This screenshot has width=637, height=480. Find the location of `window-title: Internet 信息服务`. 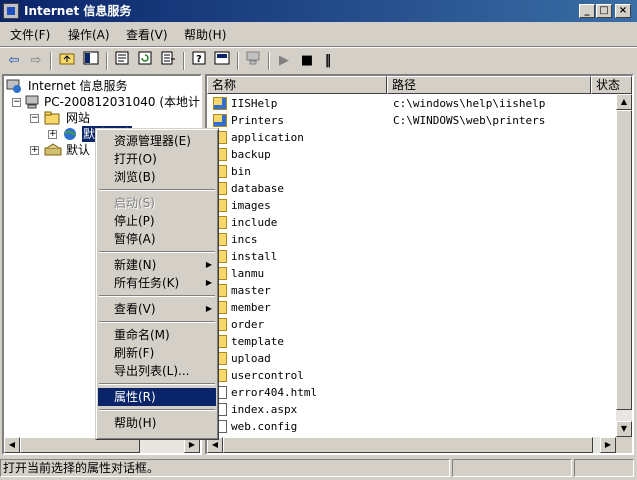

window-title: Internet 信息服务 is located at coordinates (78, 11).